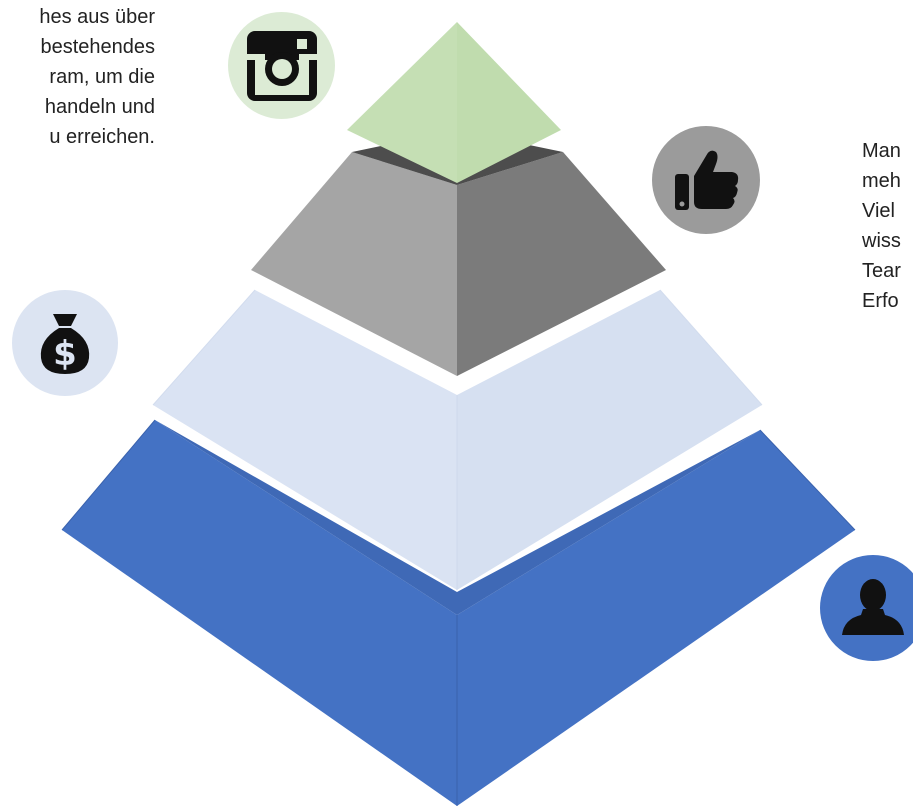 The image size is (913, 806). I want to click on instagram-icon, so click(281, 65).